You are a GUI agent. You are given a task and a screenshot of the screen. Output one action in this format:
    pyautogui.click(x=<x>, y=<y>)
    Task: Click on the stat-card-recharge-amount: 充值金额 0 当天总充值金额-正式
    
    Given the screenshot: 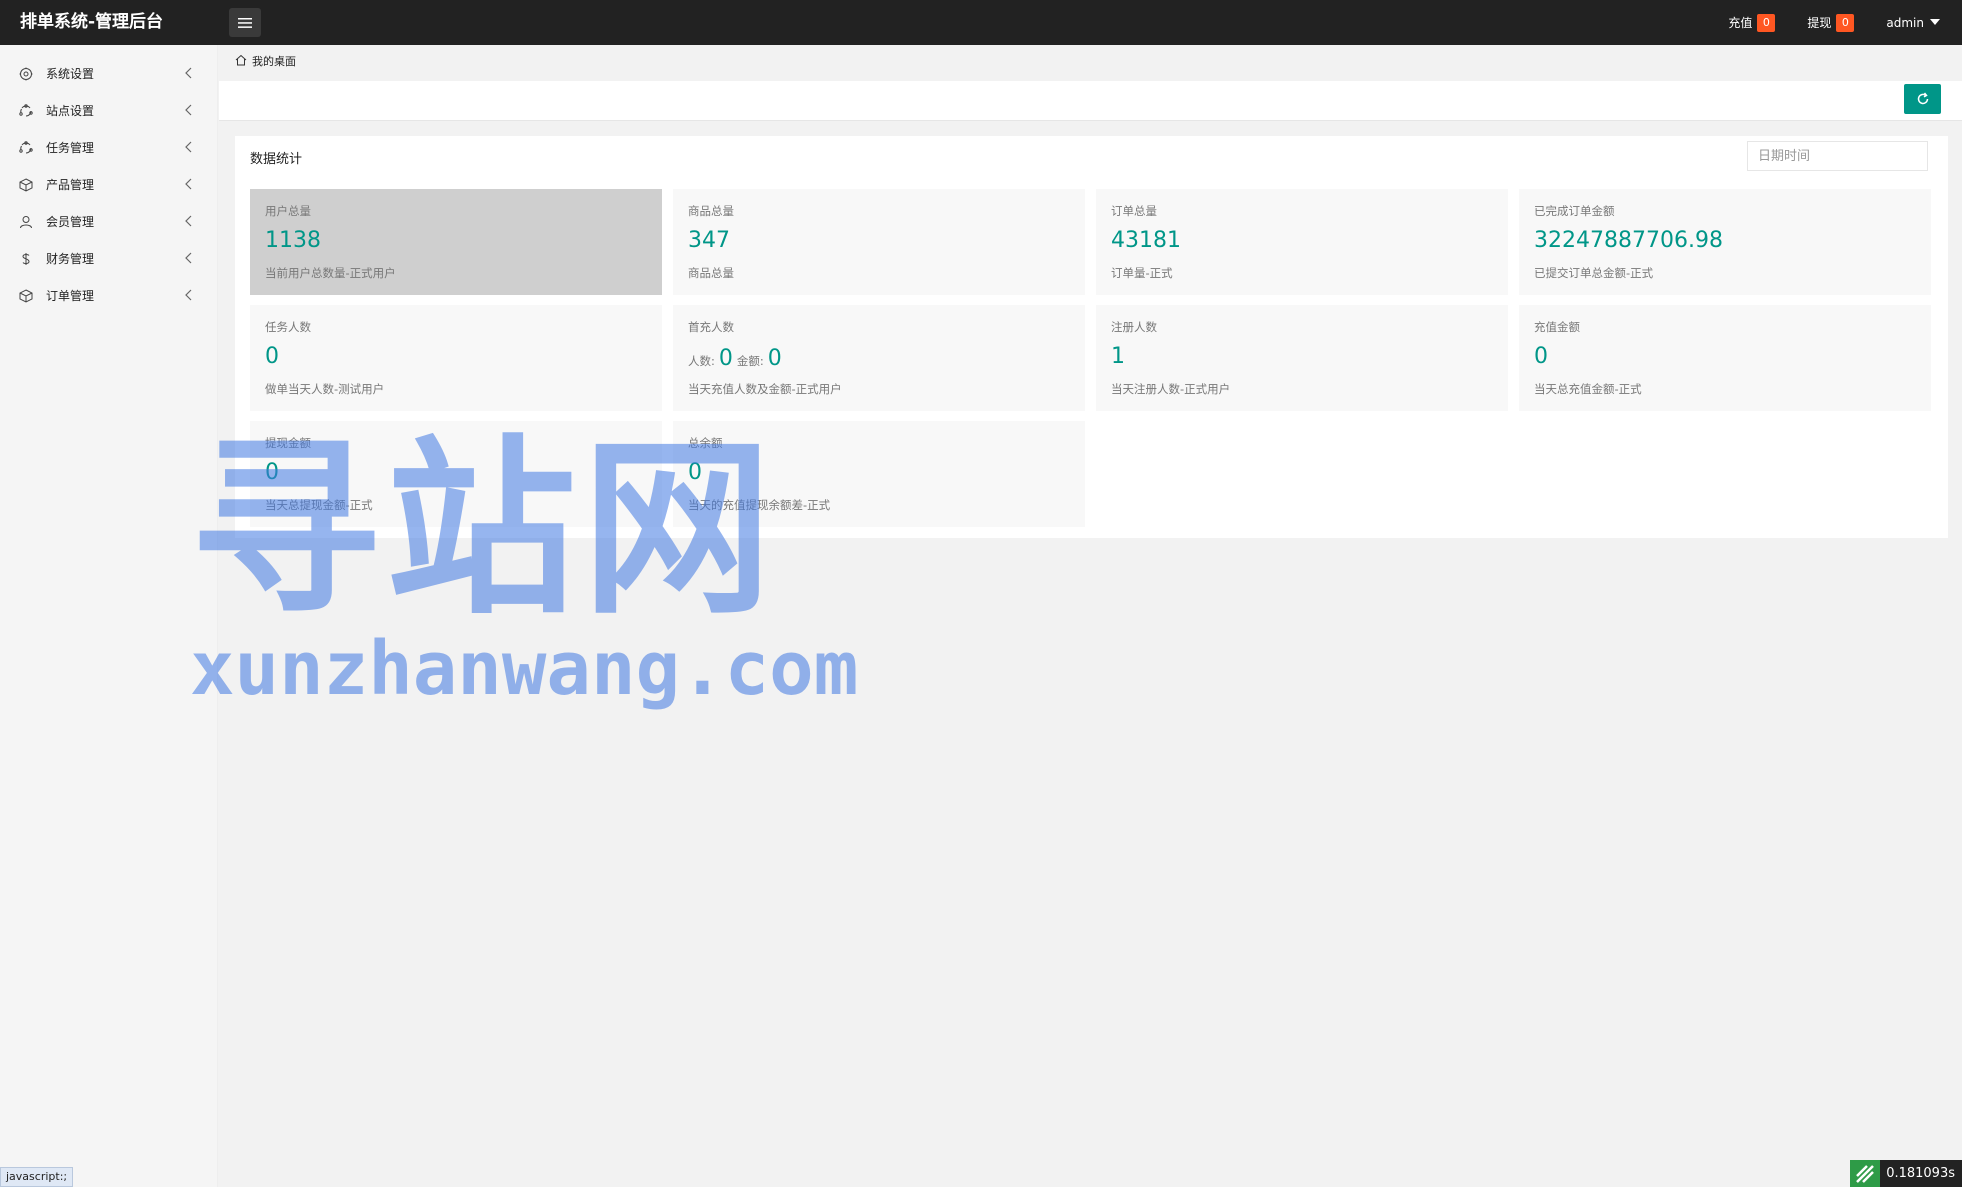 What is the action you would take?
    pyautogui.click(x=1725, y=358)
    